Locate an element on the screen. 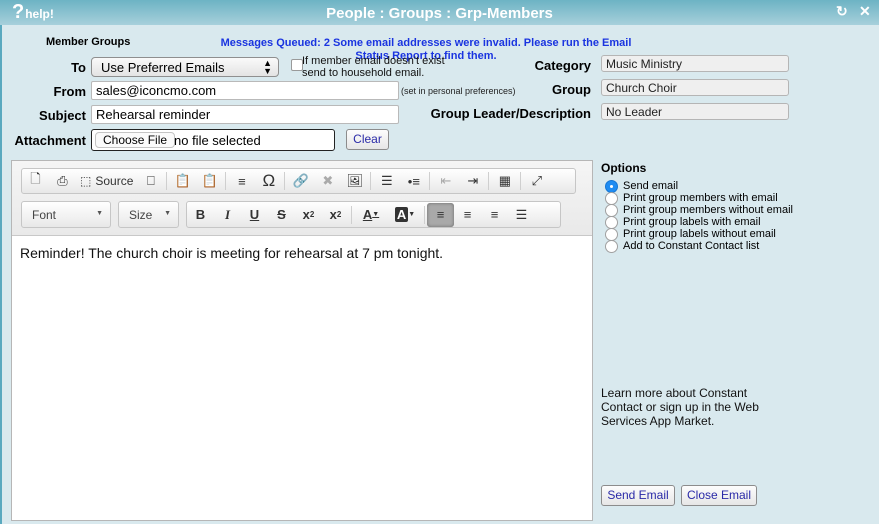  underline-icon: U is located at coordinates (254, 215).